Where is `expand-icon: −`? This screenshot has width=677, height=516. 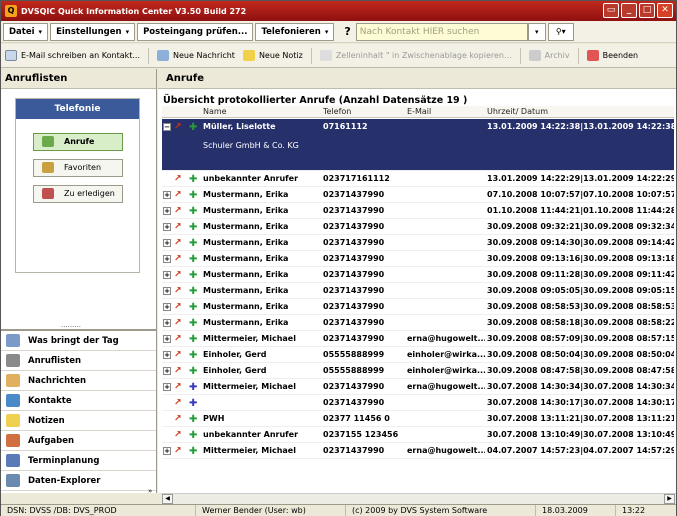 expand-icon: − is located at coordinates (167, 127).